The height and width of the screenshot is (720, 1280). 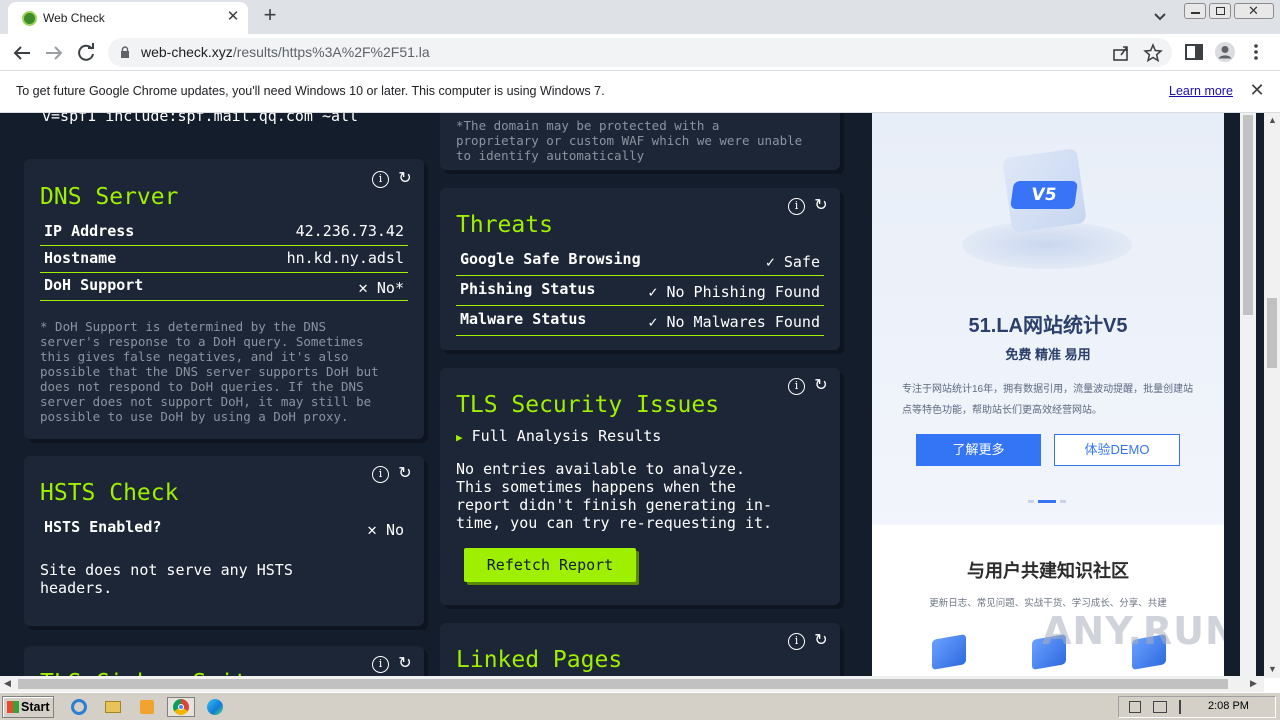 I want to click on carousel-dot-active, so click(x=1047, y=501).